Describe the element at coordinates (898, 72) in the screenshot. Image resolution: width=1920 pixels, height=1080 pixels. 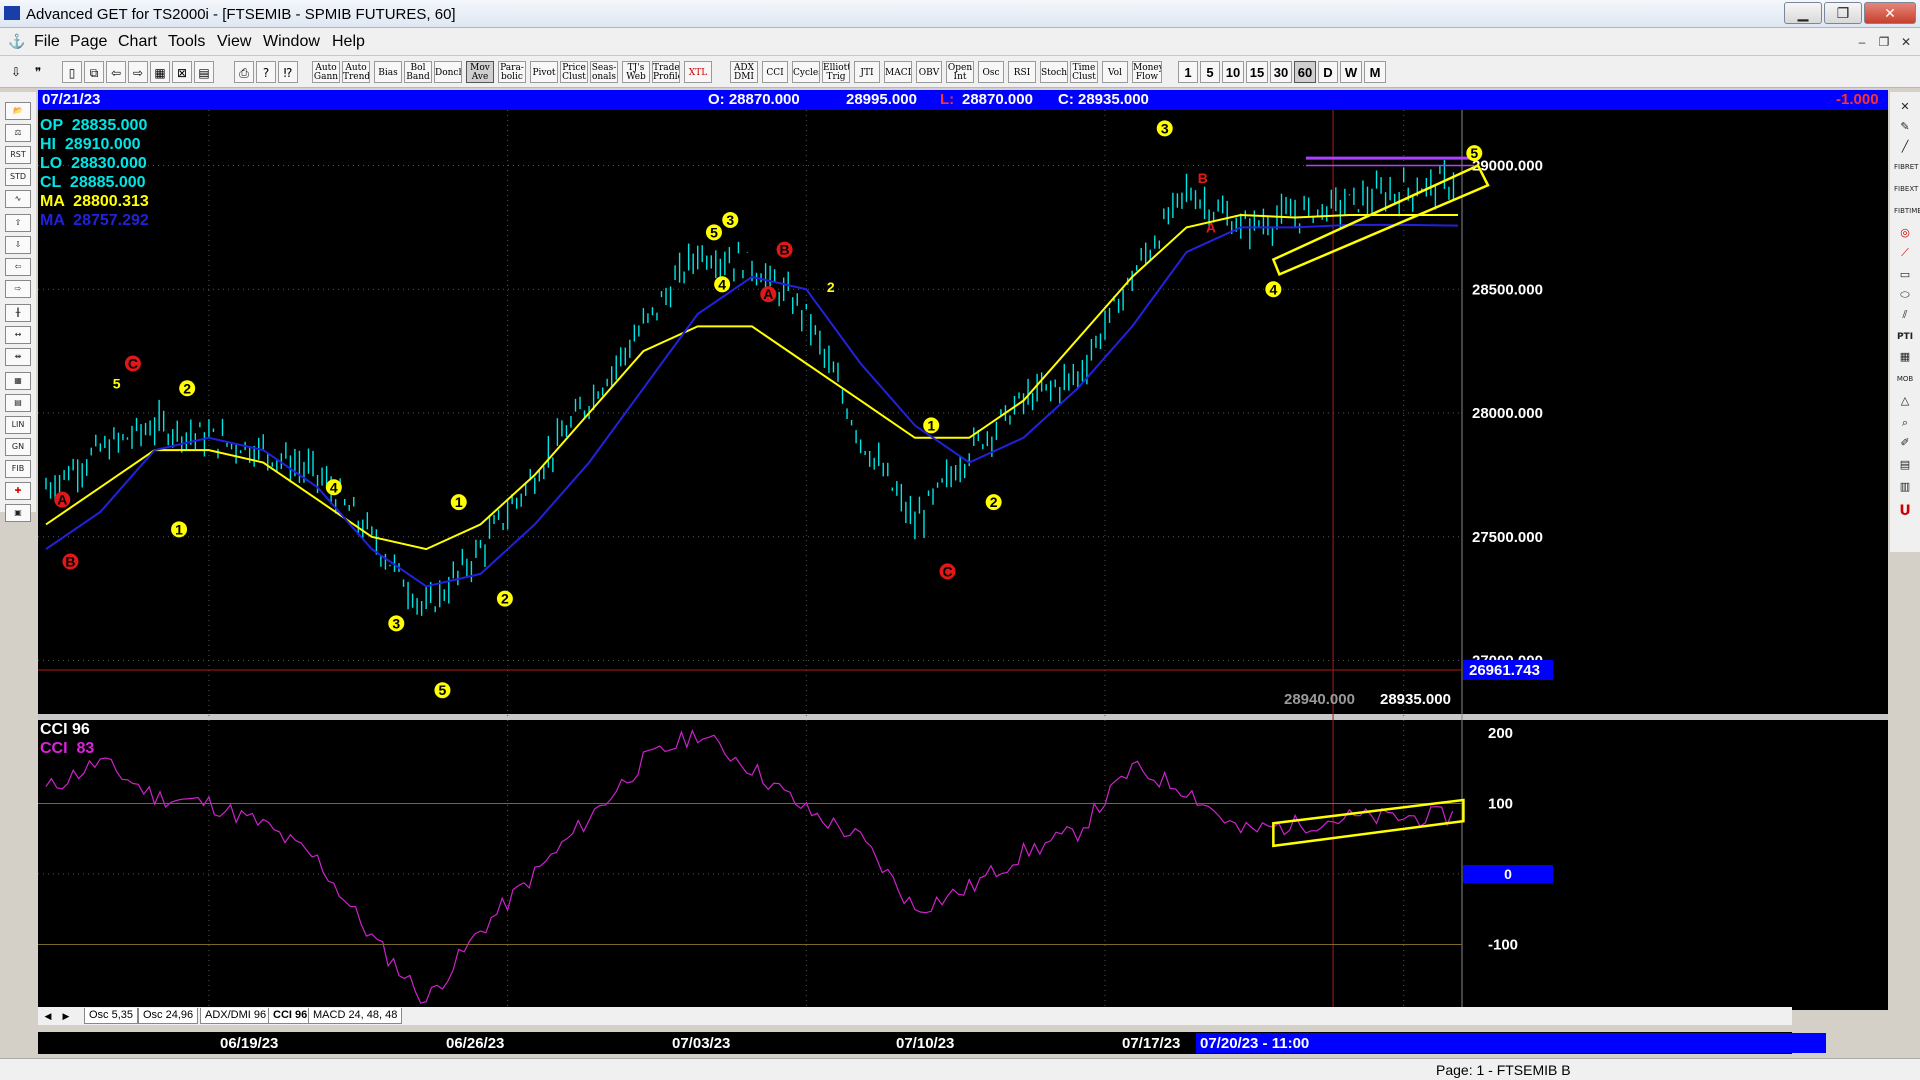
I see `tool-macd: MACD` at that location.